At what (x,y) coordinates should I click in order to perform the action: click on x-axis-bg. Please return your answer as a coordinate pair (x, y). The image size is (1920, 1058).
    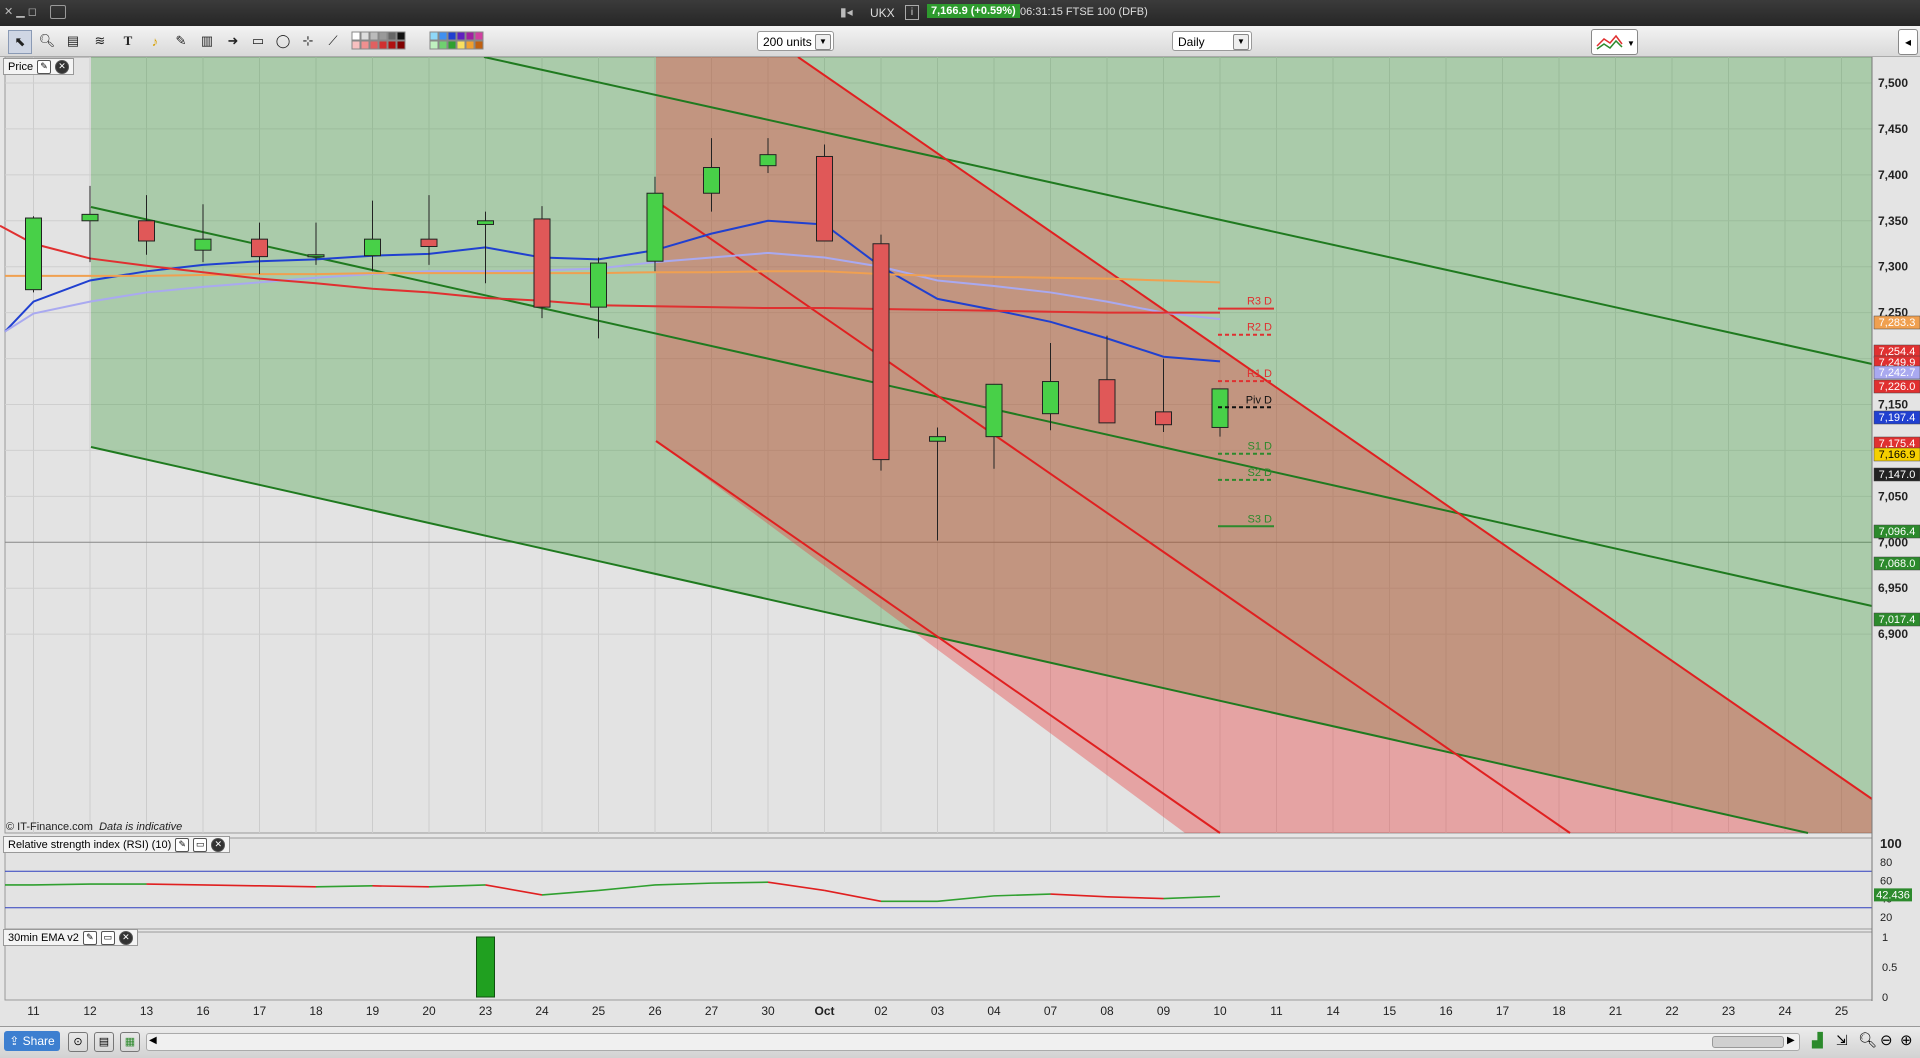
    Looking at the image, I should click on (960, 1013).